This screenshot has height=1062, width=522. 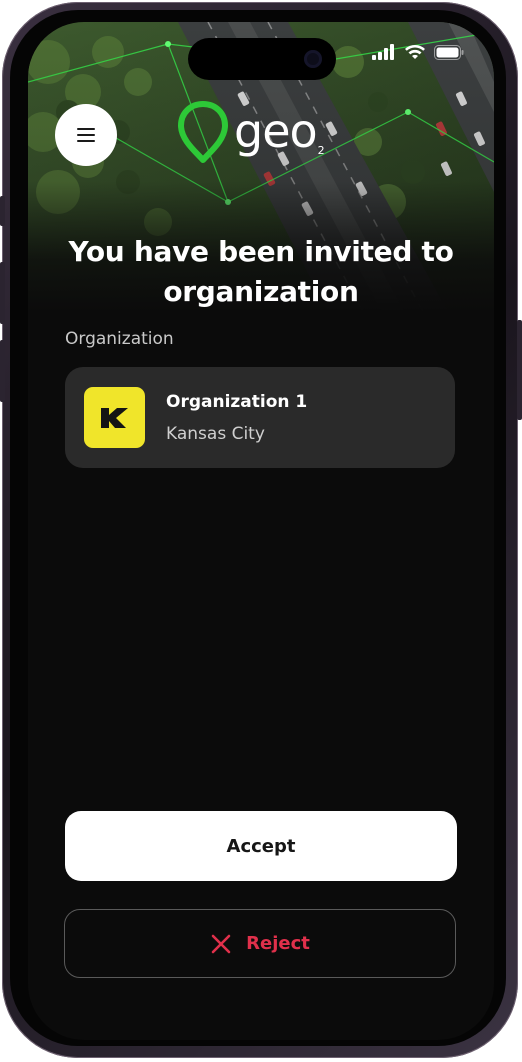 What do you see at coordinates (519, 370) in the screenshot?
I see `power-button` at bounding box center [519, 370].